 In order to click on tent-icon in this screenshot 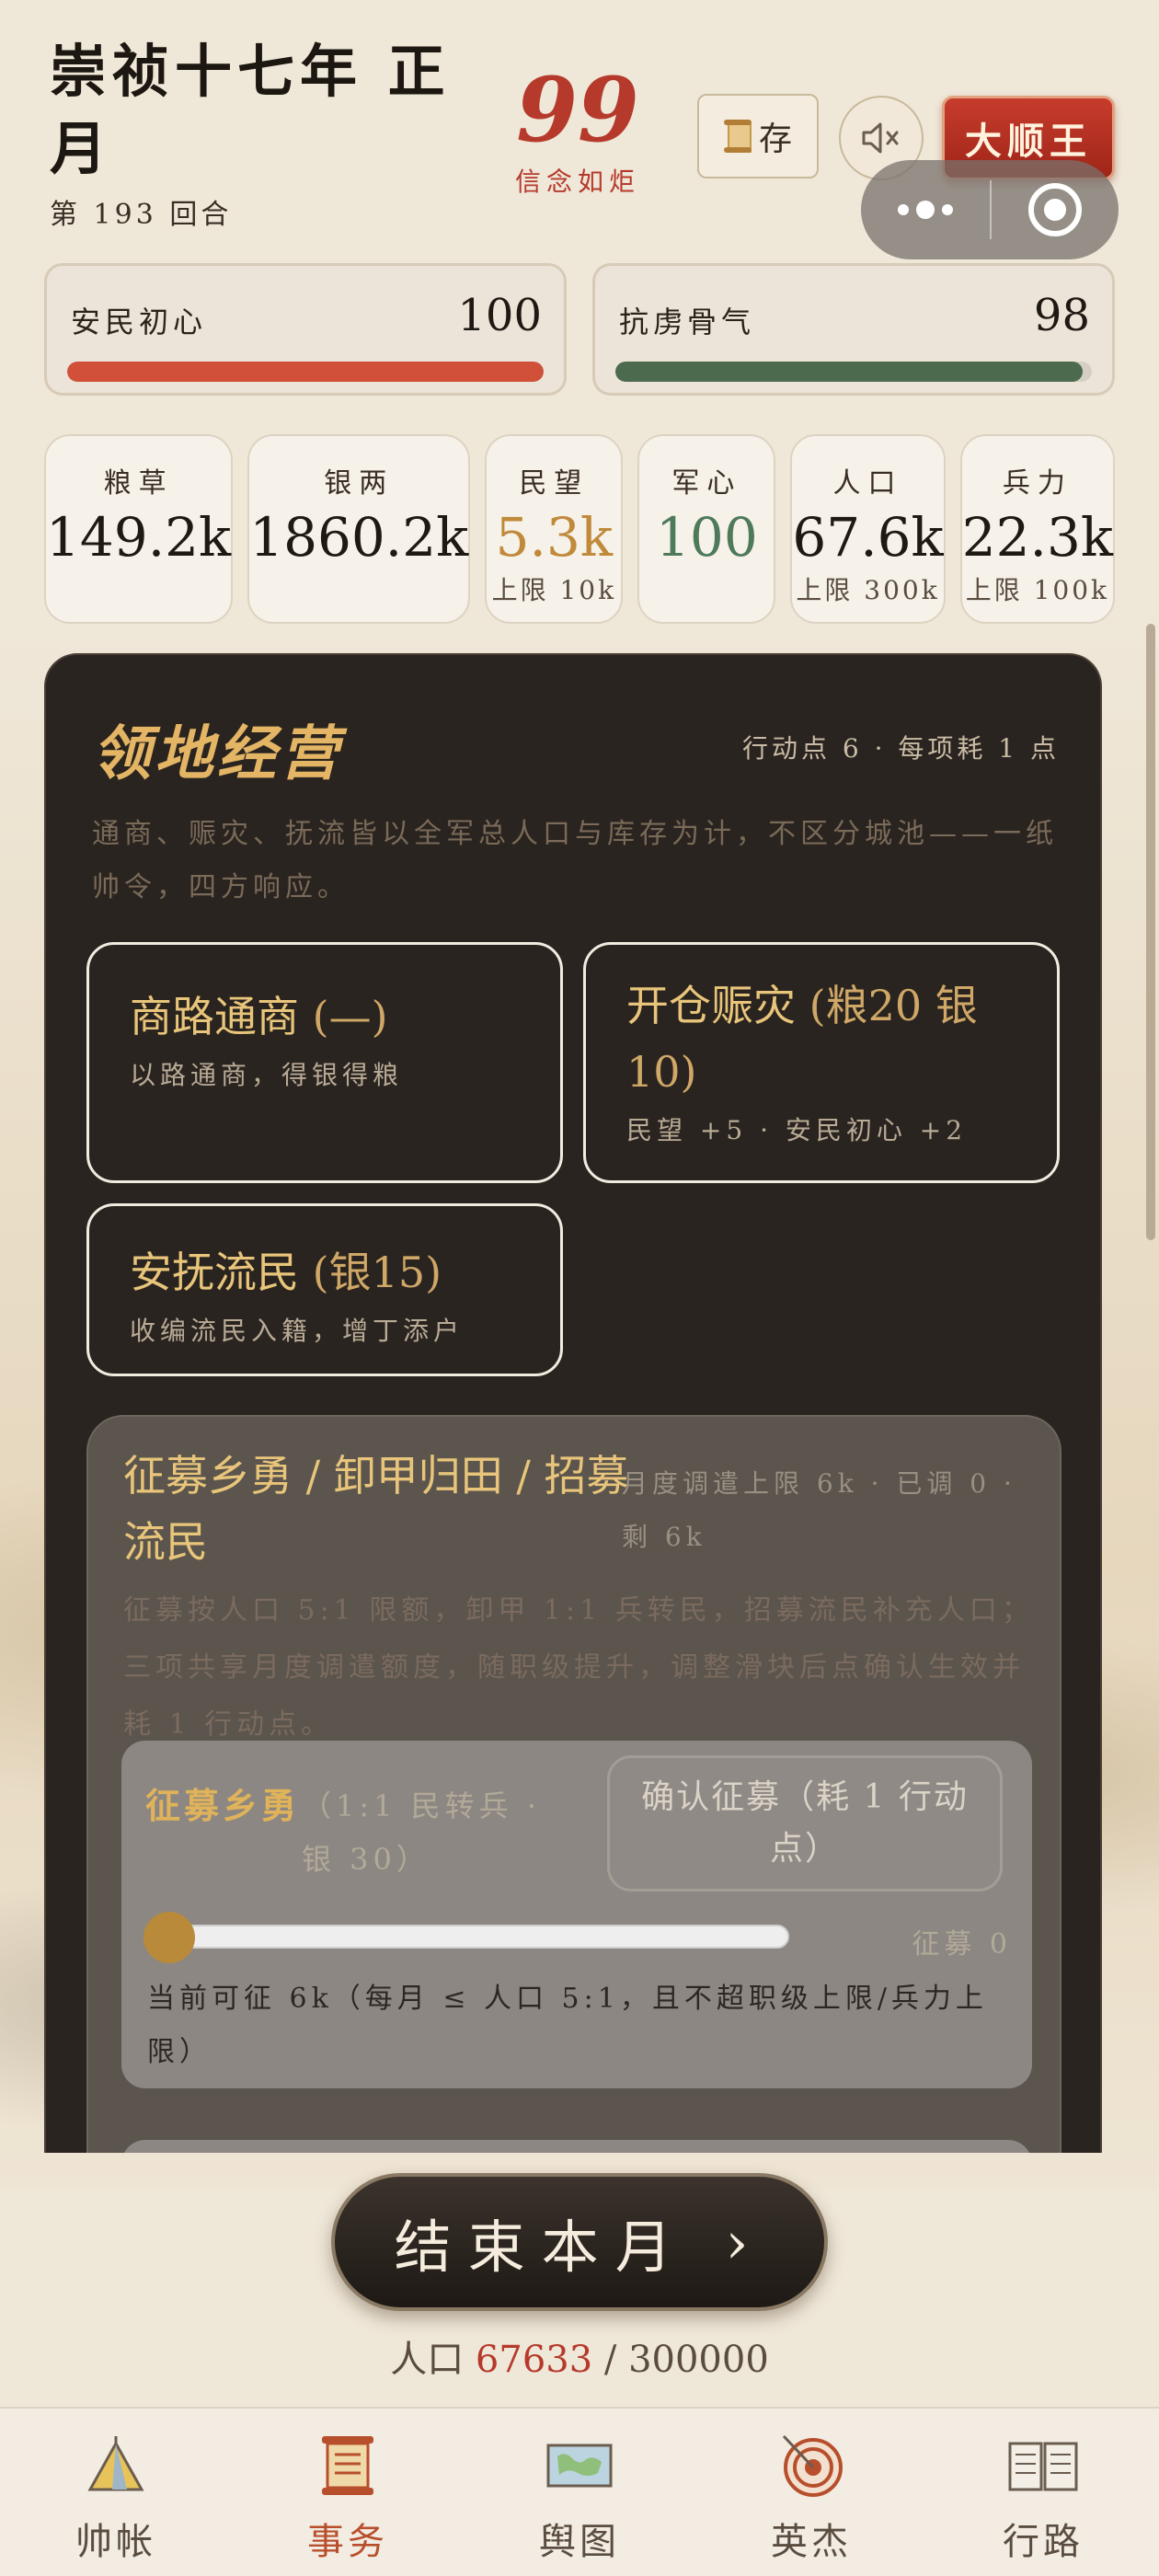, I will do `click(115, 2463)`.